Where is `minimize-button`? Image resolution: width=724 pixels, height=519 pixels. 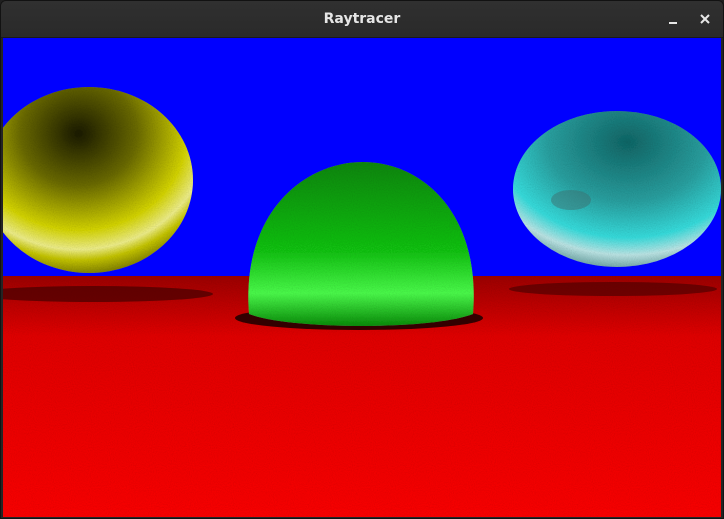 minimize-button is located at coordinates (673, 19).